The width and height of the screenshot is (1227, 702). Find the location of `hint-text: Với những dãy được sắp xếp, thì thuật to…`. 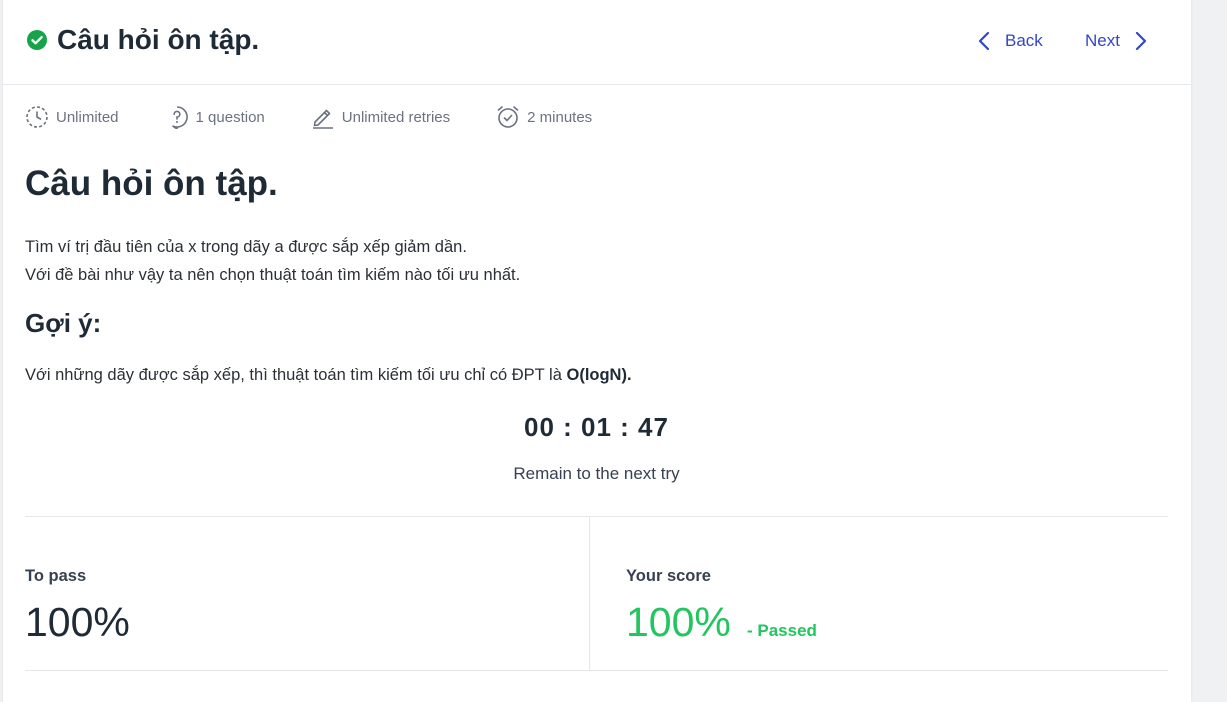

hint-text: Với những dãy được sắp xếp, thì thuật to… is located at coordinates (328, 375).